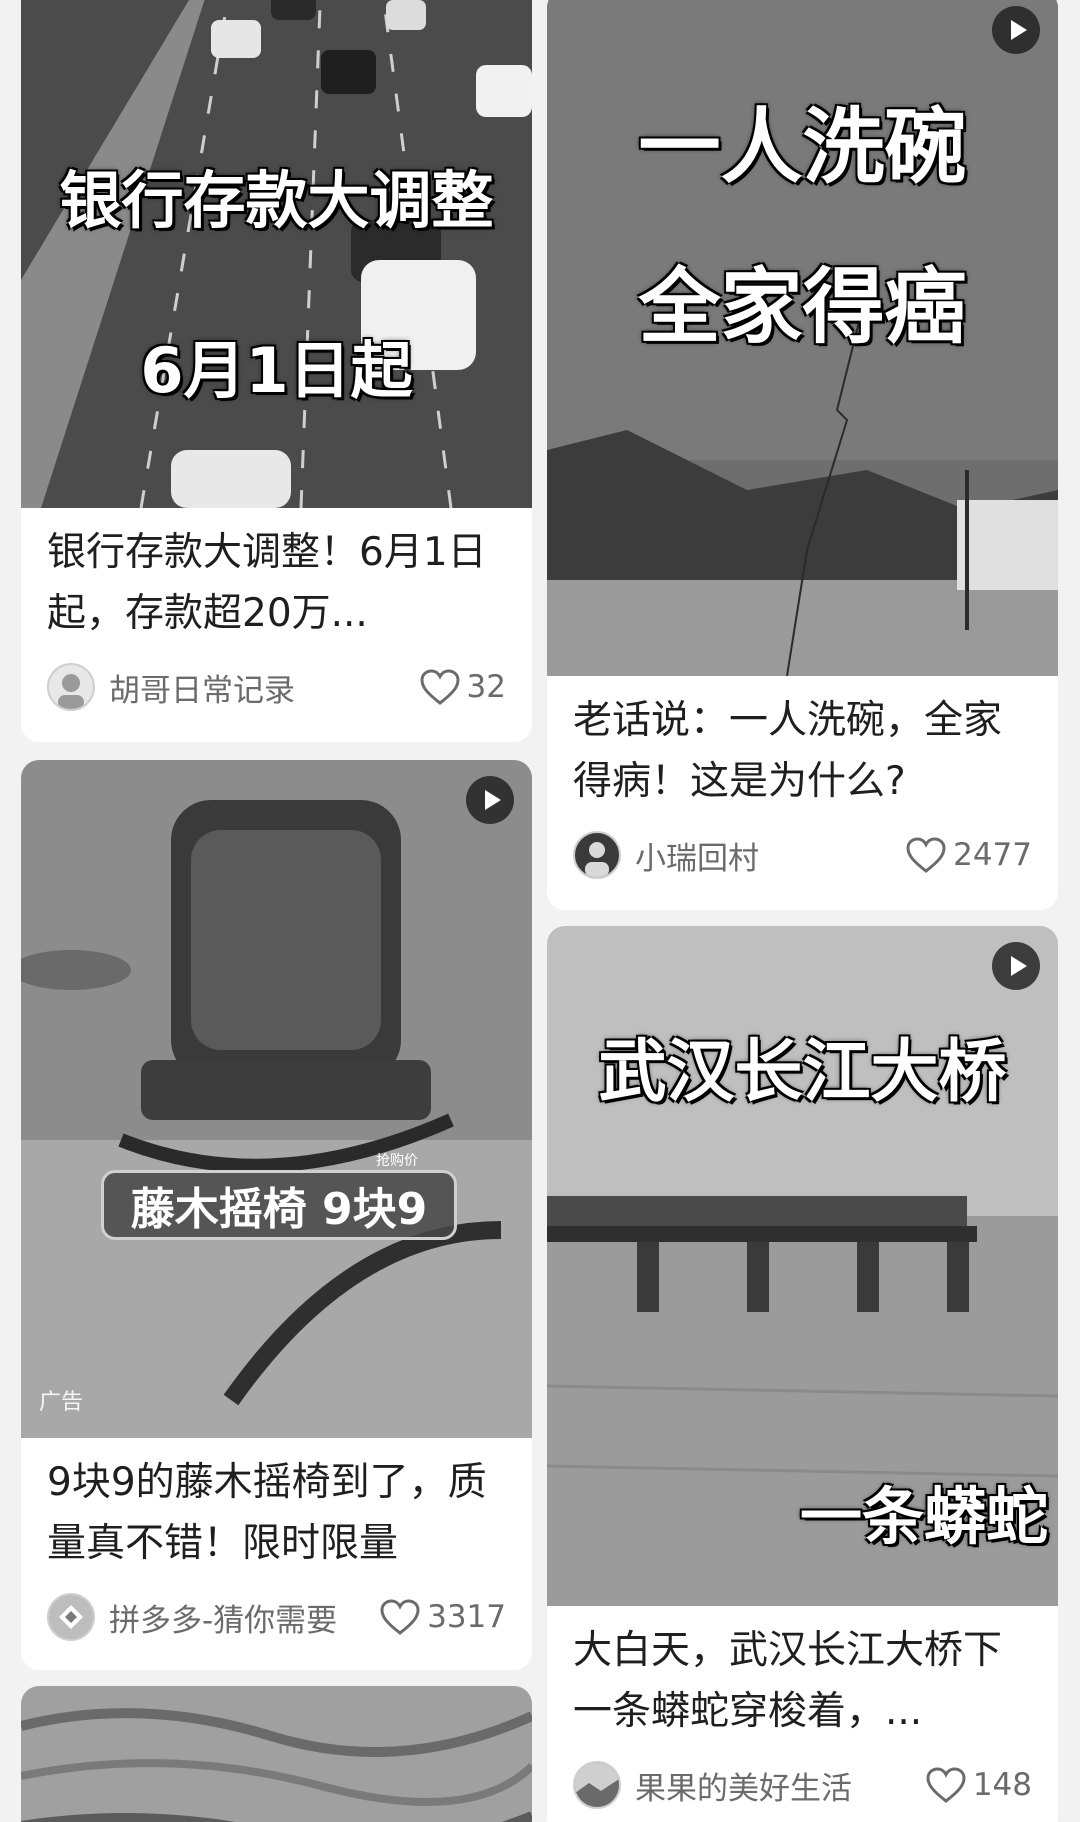 Image resolution: width=1080 pixels, height=1822 pixels. I want to click on author-name: 小瑞回村, so click(770, 855).